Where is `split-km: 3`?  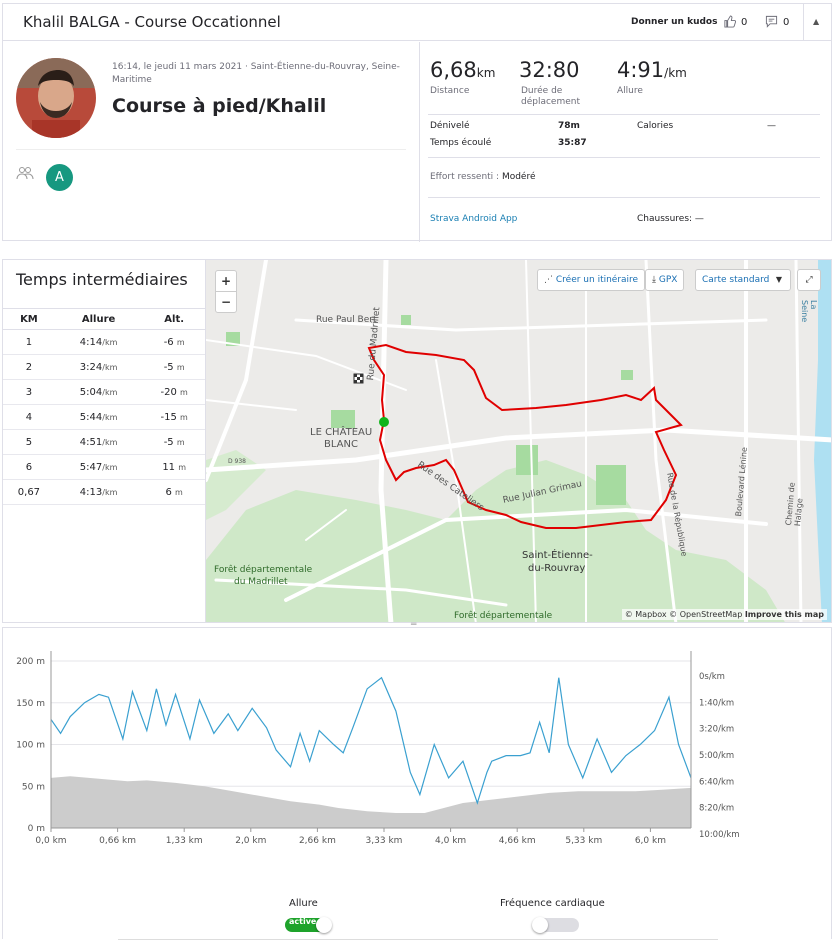 split-km: 3 is located at coordinates (29, 392).